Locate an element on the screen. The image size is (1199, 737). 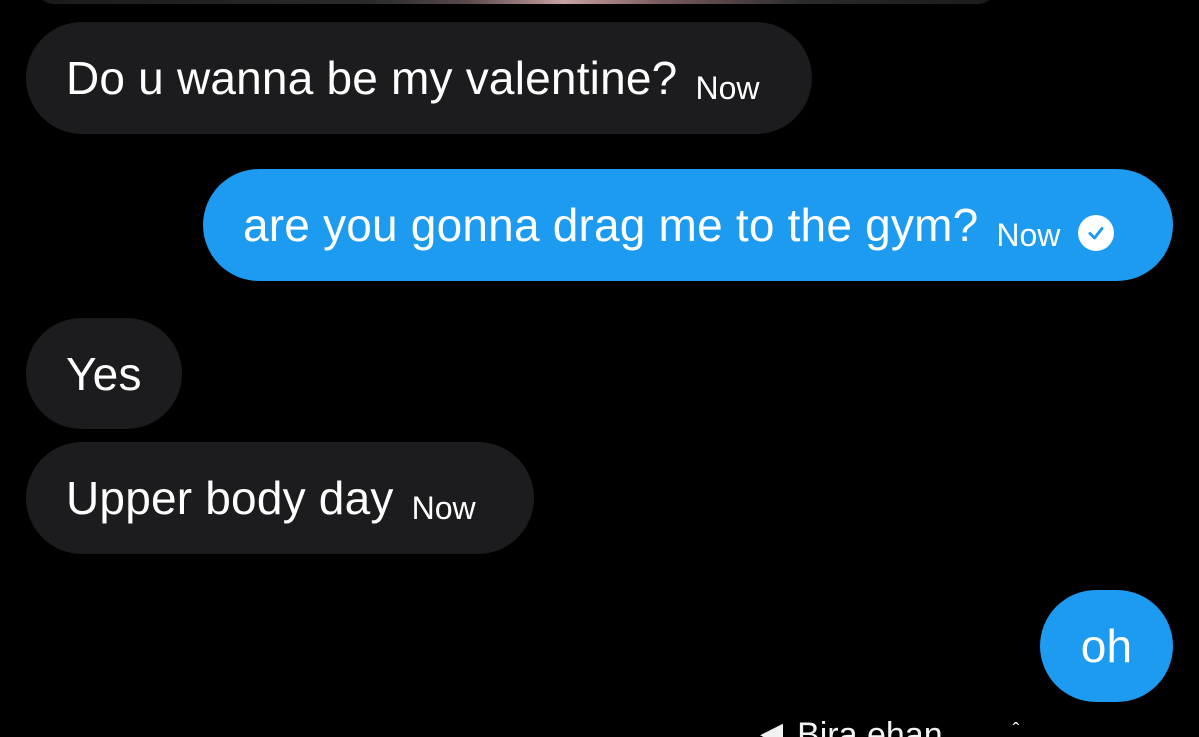
back-arrow-icon: ◀ is located at coordinates (771, 726).